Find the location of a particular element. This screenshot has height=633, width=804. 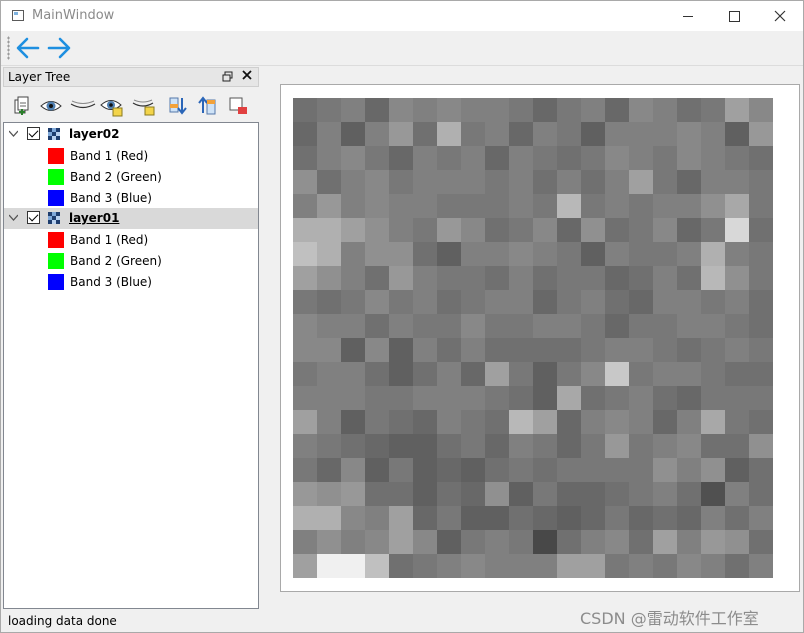

add-layer-button is located at coordinates (22, 106).